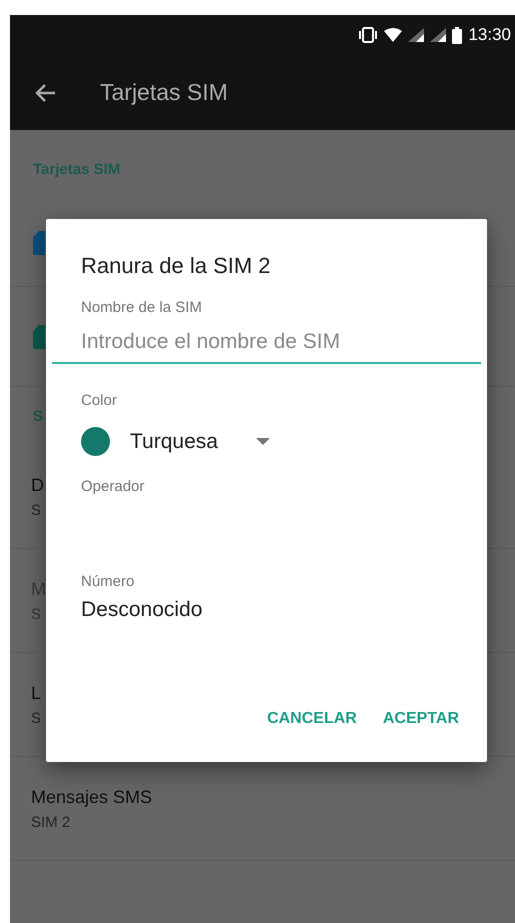 Image resolution: width=515 pixels, height=923 pixels. I want to click on toolbar-title: Tarjetas SIM, so click(164, 92).